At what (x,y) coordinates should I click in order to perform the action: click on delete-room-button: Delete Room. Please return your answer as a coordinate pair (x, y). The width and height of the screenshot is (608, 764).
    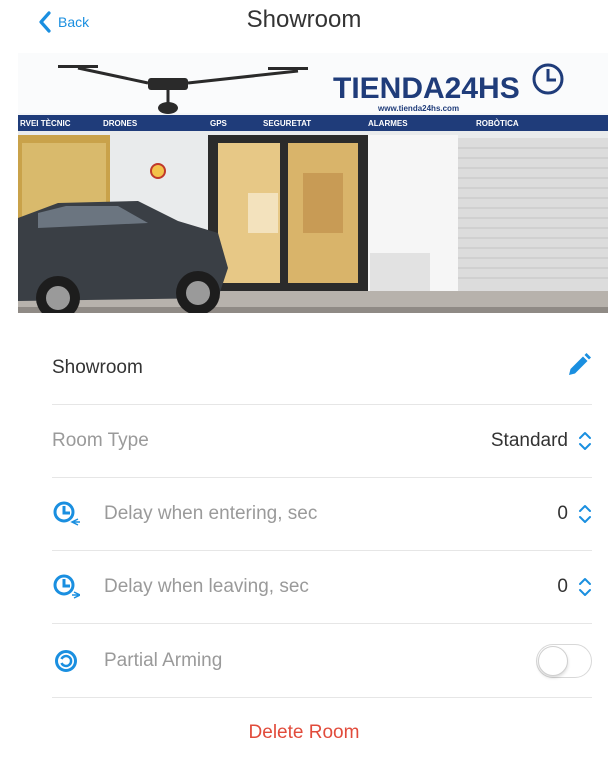
    Looking at the image, I should click on (304, 733).